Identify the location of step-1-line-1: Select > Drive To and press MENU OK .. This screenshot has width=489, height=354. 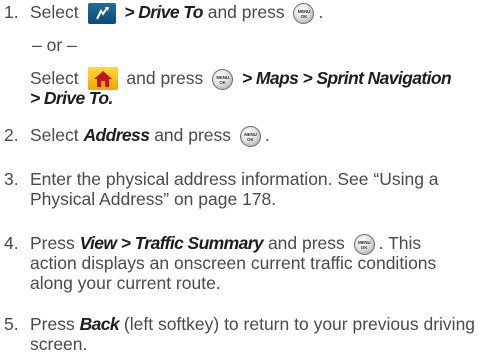
(177, 13).